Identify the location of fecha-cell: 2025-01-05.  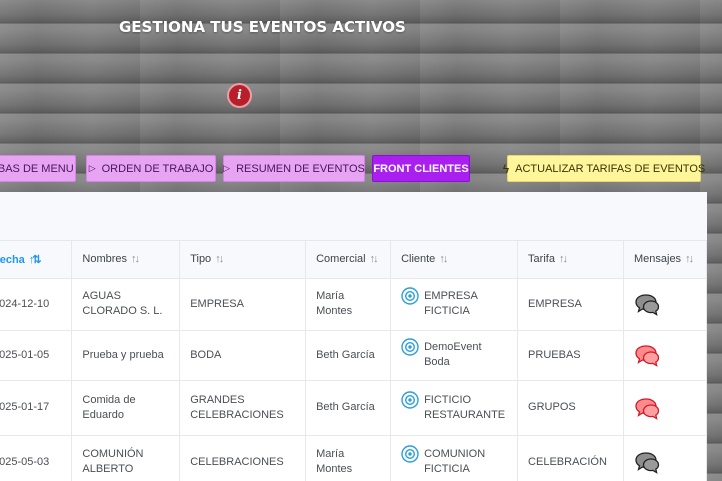
(36, 355).